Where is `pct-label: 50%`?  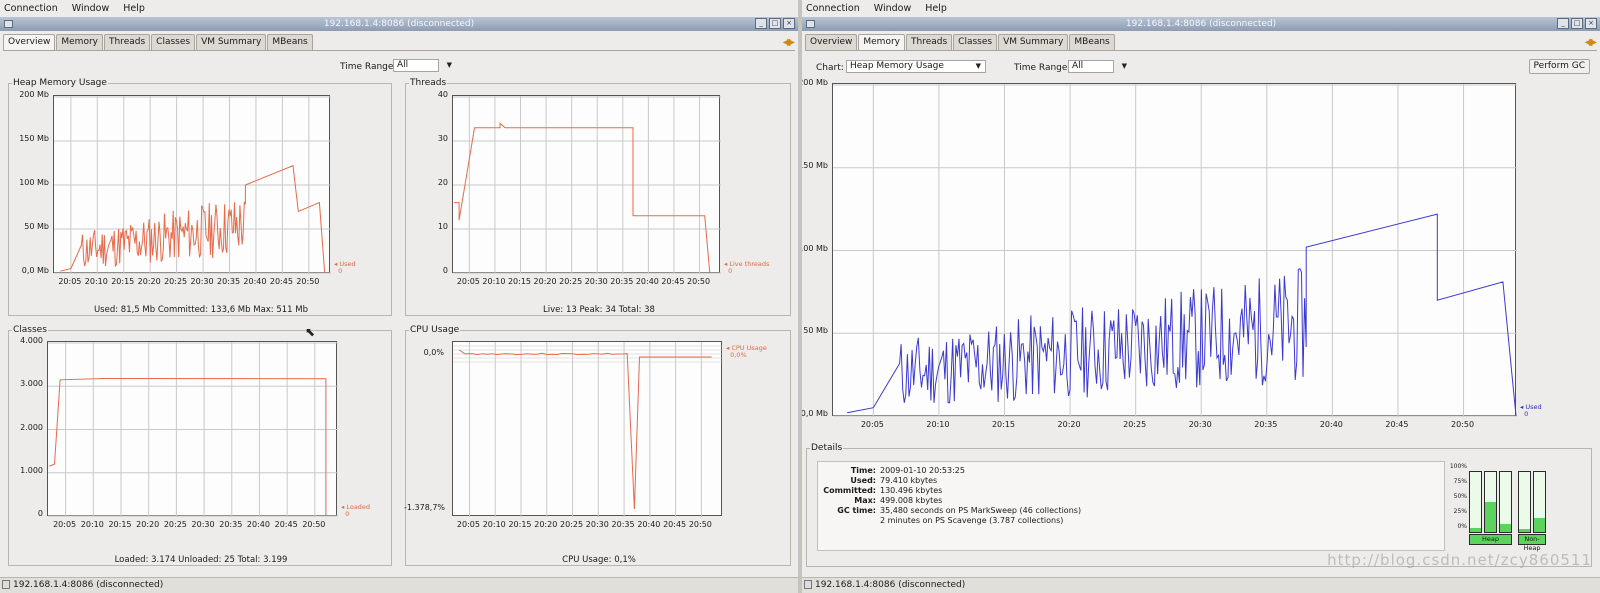 pct-label: 50% is located at coordinates (1460, 496).